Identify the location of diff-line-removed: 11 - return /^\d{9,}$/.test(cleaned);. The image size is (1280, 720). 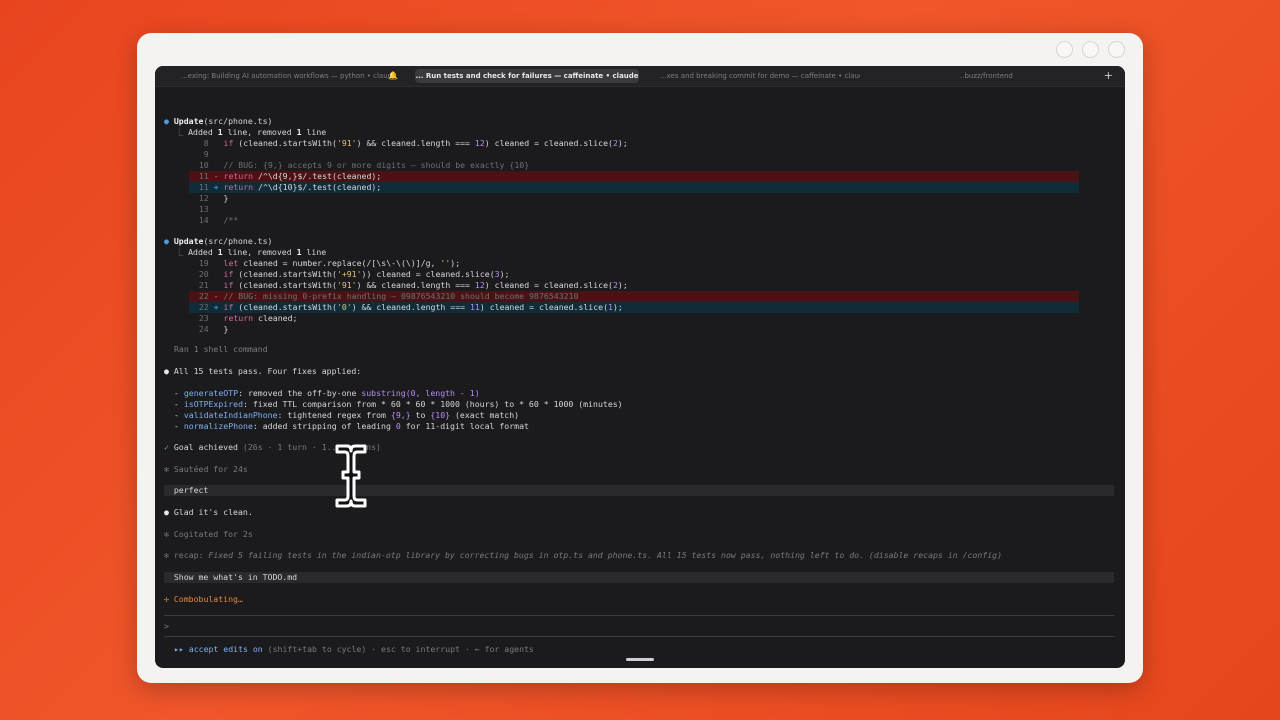
(634, 176).